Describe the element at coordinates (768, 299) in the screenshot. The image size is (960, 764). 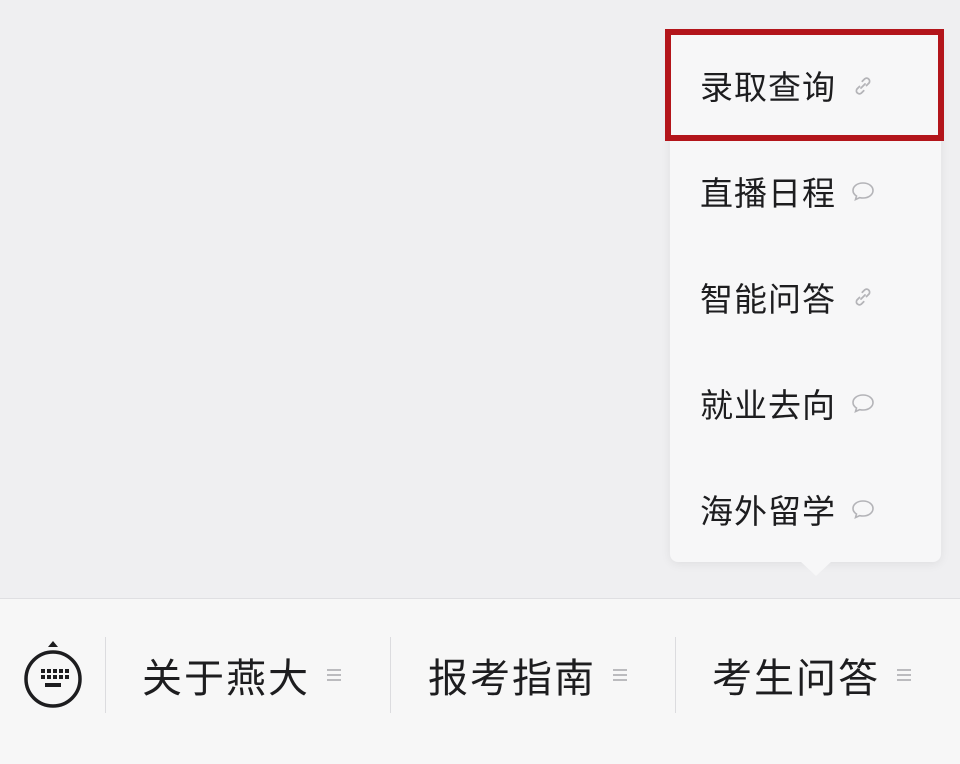
I see `menu-item-label: 智能问答` at that location.